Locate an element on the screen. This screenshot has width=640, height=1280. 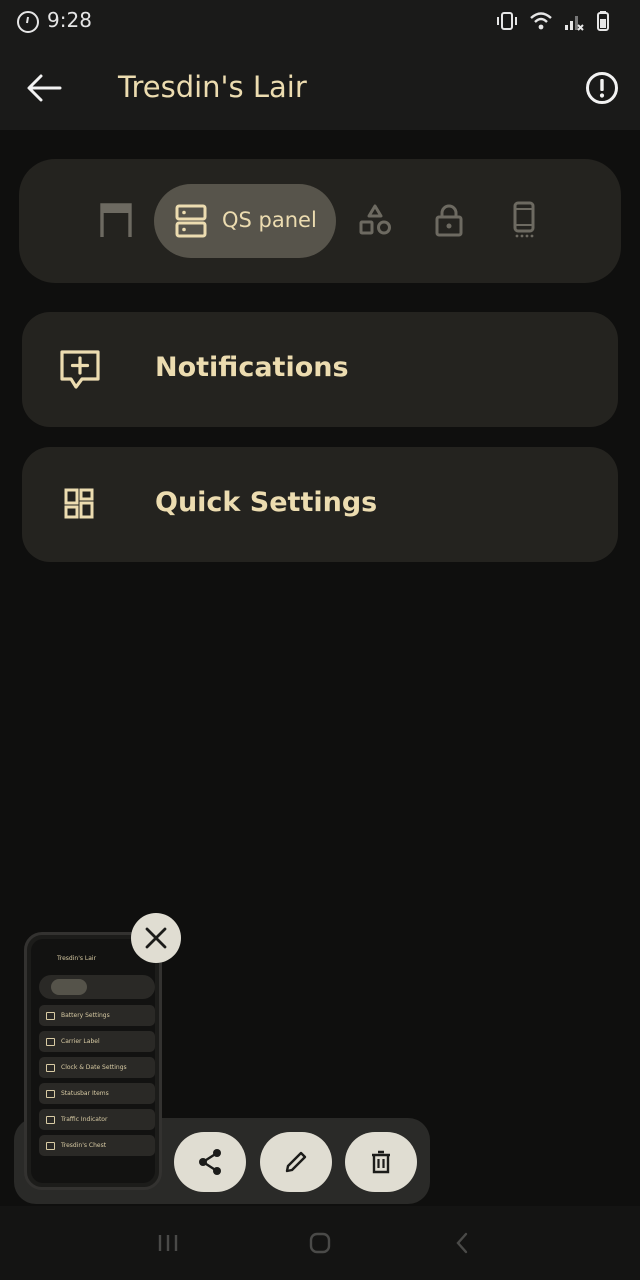
phone-icon is located at coordinates (524, 219).